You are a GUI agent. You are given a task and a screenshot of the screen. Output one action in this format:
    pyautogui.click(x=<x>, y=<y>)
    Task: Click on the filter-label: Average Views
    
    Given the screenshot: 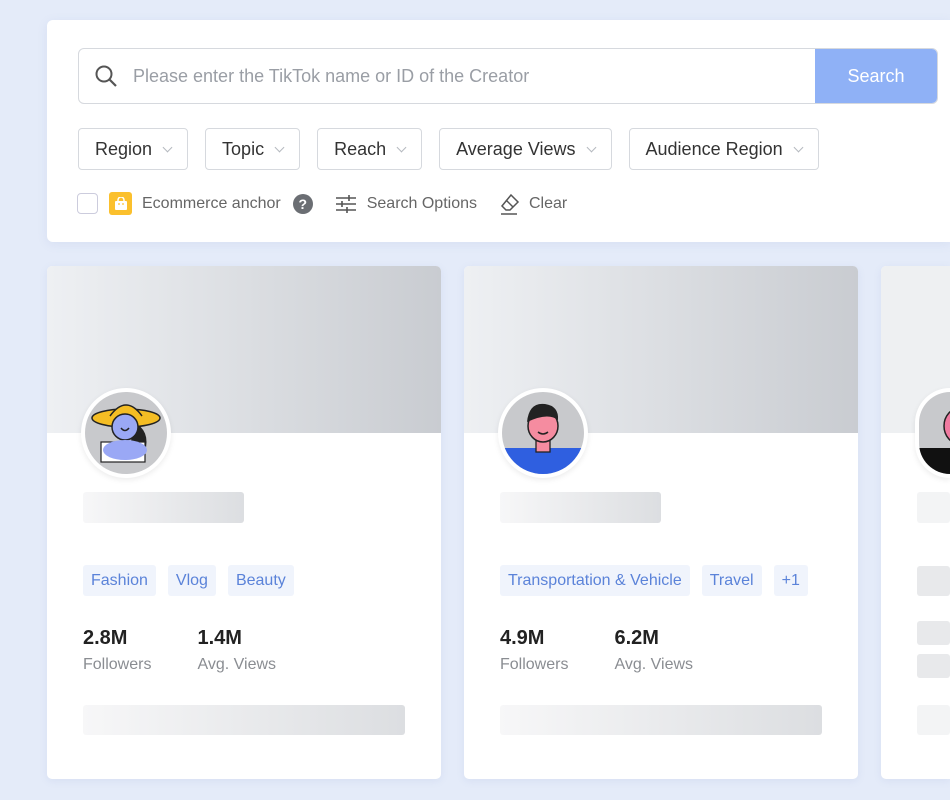 What is the action you would take?
    pyautogui.click(x=516, y=148)
    